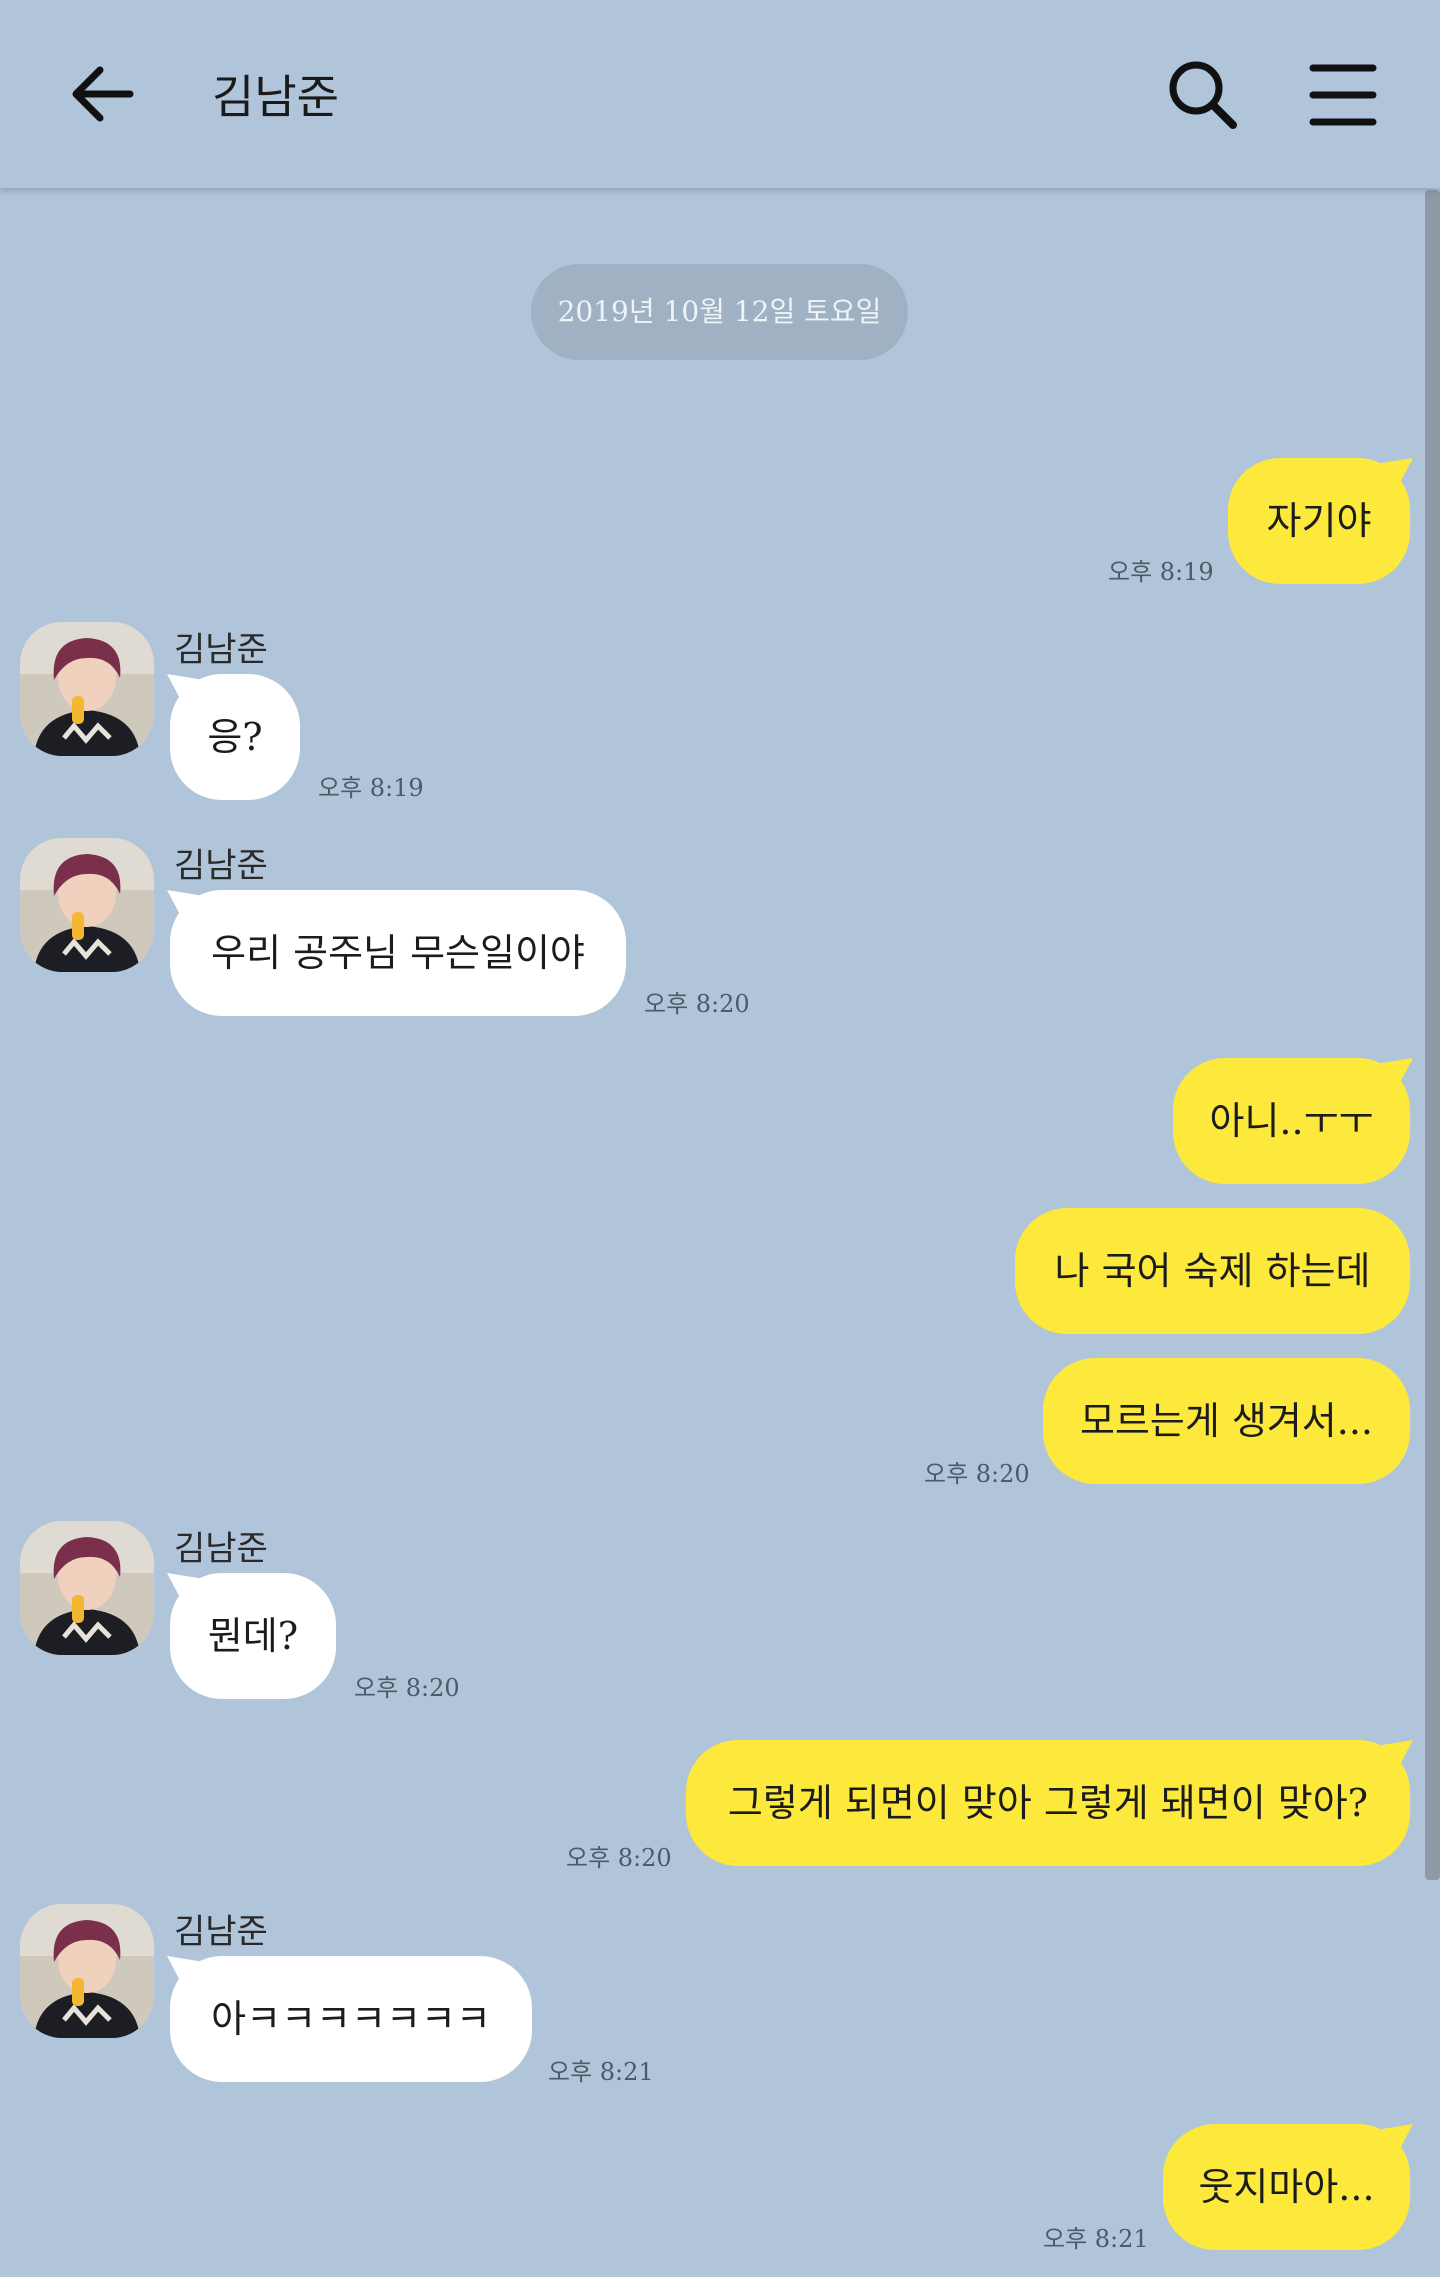 Image resolution: width=1440 pixels, height=2277 pixels. I want to click on message-text: 그렇게 되면이 맞아 그렇게 돼면이 맞아?, so click(1048, 1803).